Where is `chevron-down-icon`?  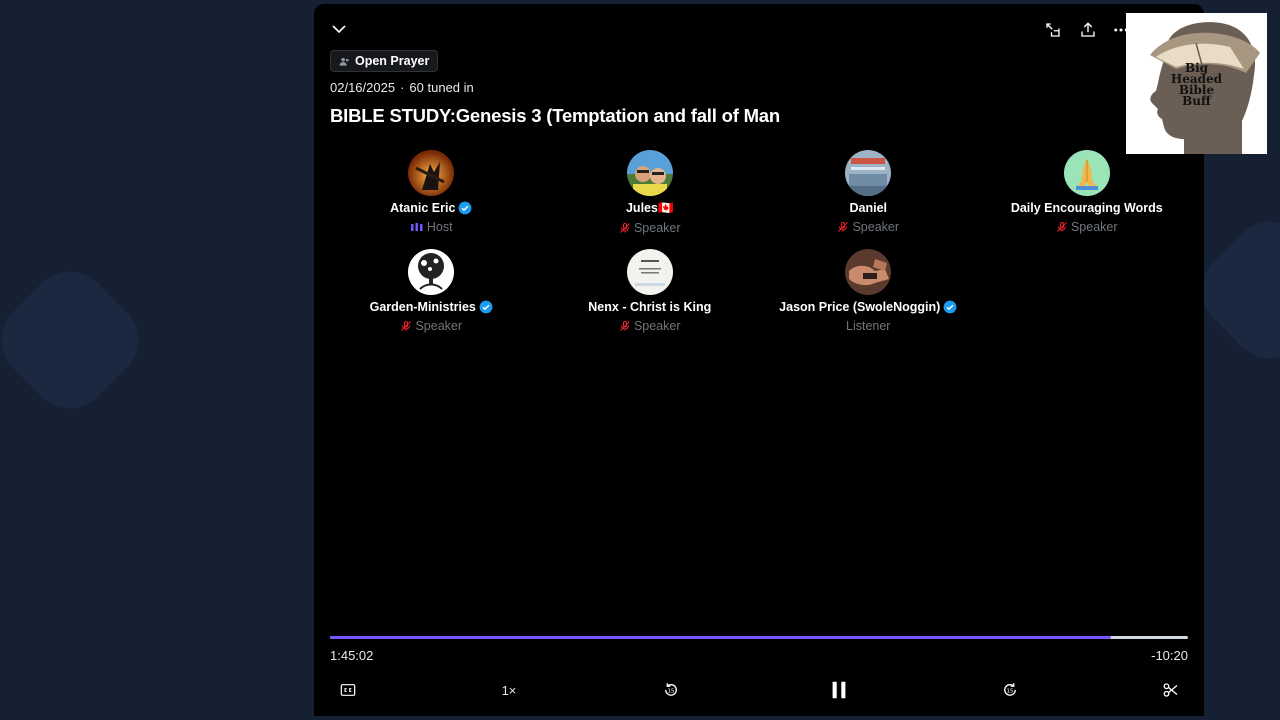 chevron-down-icon is located at coordinates (339, 29).